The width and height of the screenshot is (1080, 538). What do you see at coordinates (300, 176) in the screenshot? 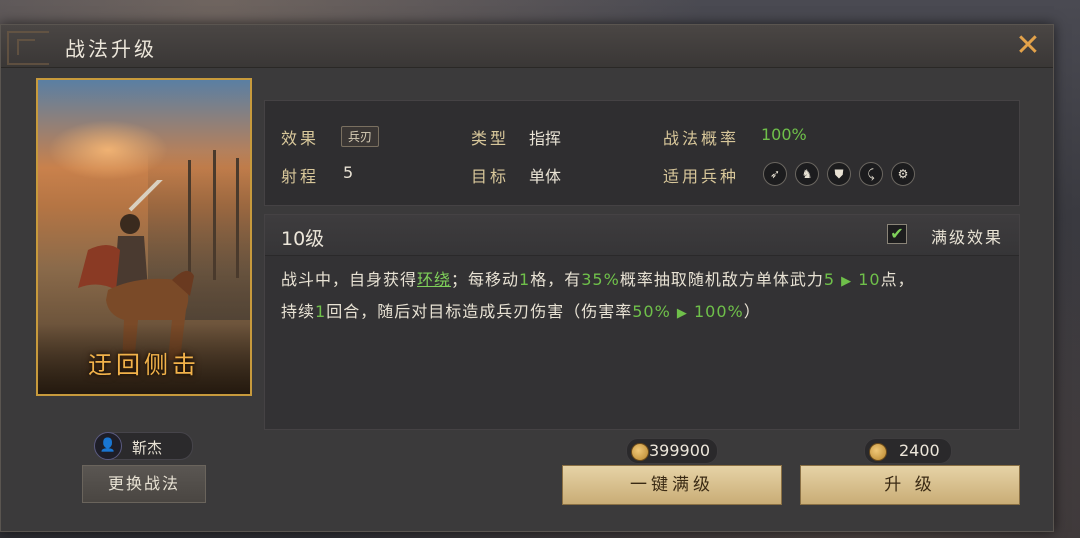
I see `range-label: 射程` at bounding box center [300, 176].